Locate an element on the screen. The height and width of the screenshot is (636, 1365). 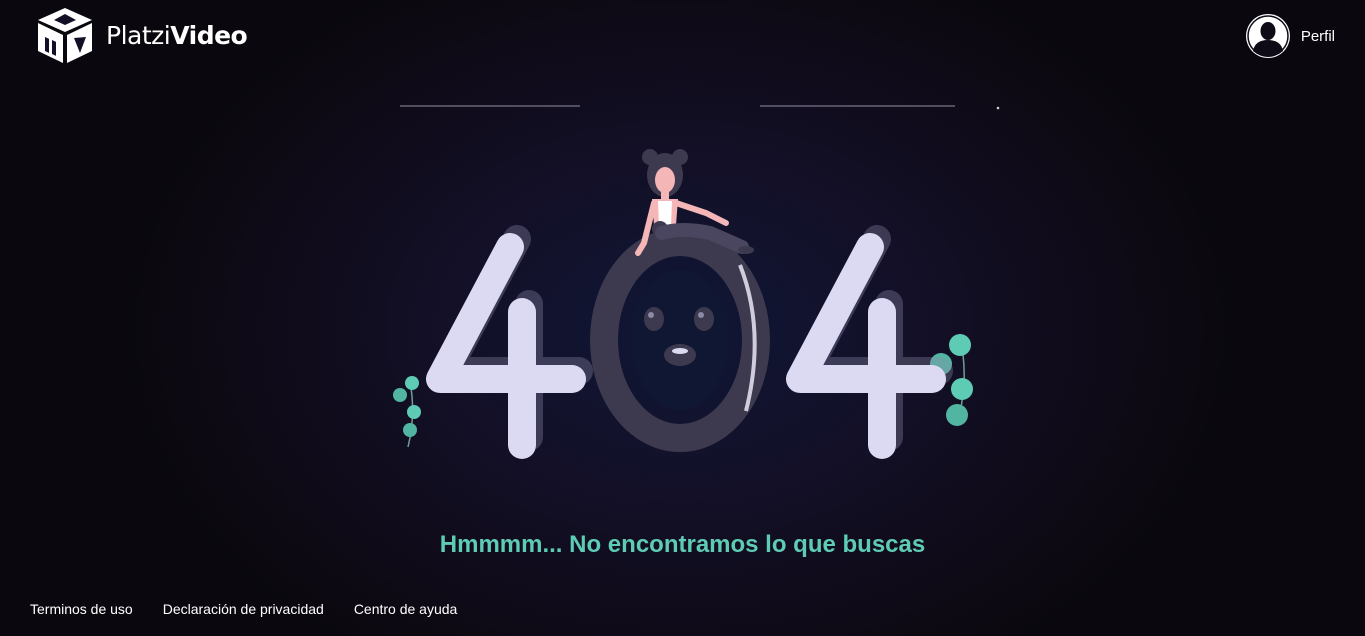
brand-name-bold: Video is located at coordinates (209, 35).